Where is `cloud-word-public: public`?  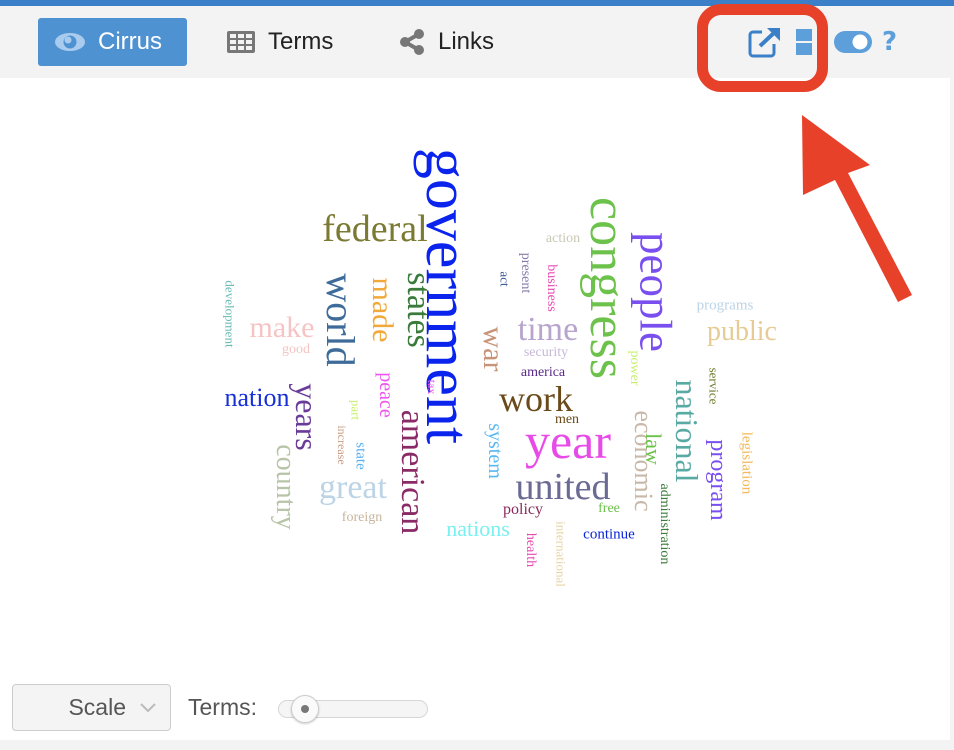
cloud-word-public: public is located at coordinates (742, 332).